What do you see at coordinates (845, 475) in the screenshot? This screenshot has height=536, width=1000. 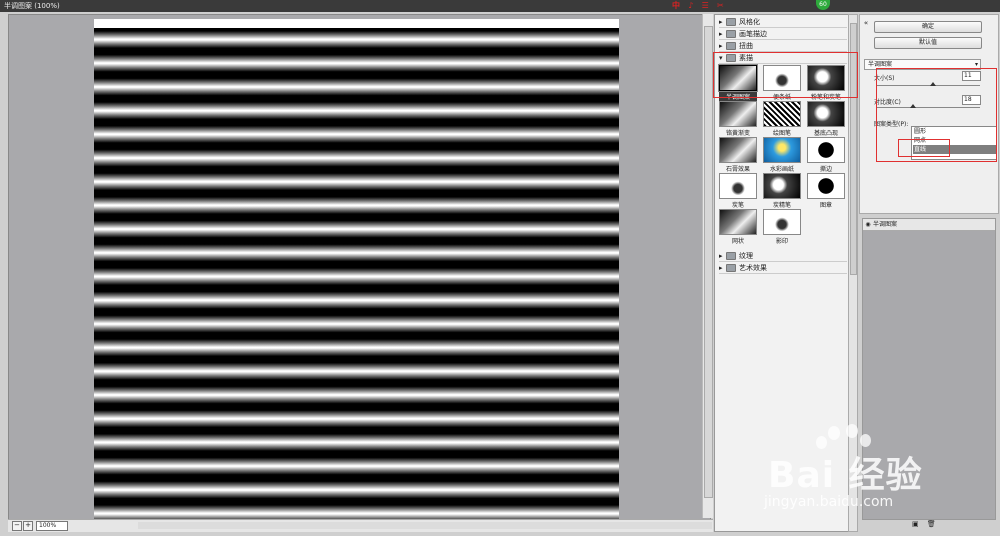 I see `watermark-brand: Bai 经验` at bounding box center [845, 475].